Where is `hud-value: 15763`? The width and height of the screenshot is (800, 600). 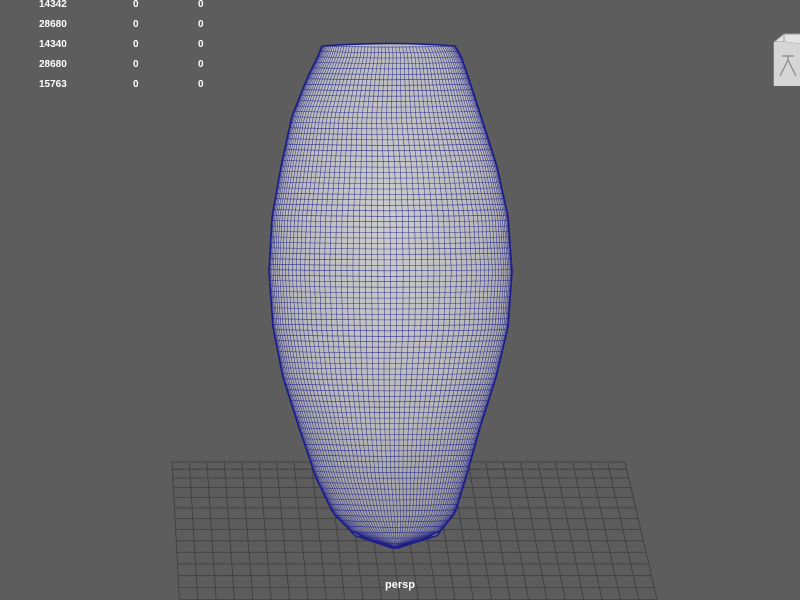
hud-value: 15763 is located at coordinates (53, 84).